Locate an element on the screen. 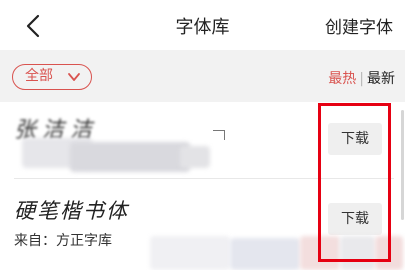 The image size is (405, 270). highlight-box is located at coordinates (354, 182).